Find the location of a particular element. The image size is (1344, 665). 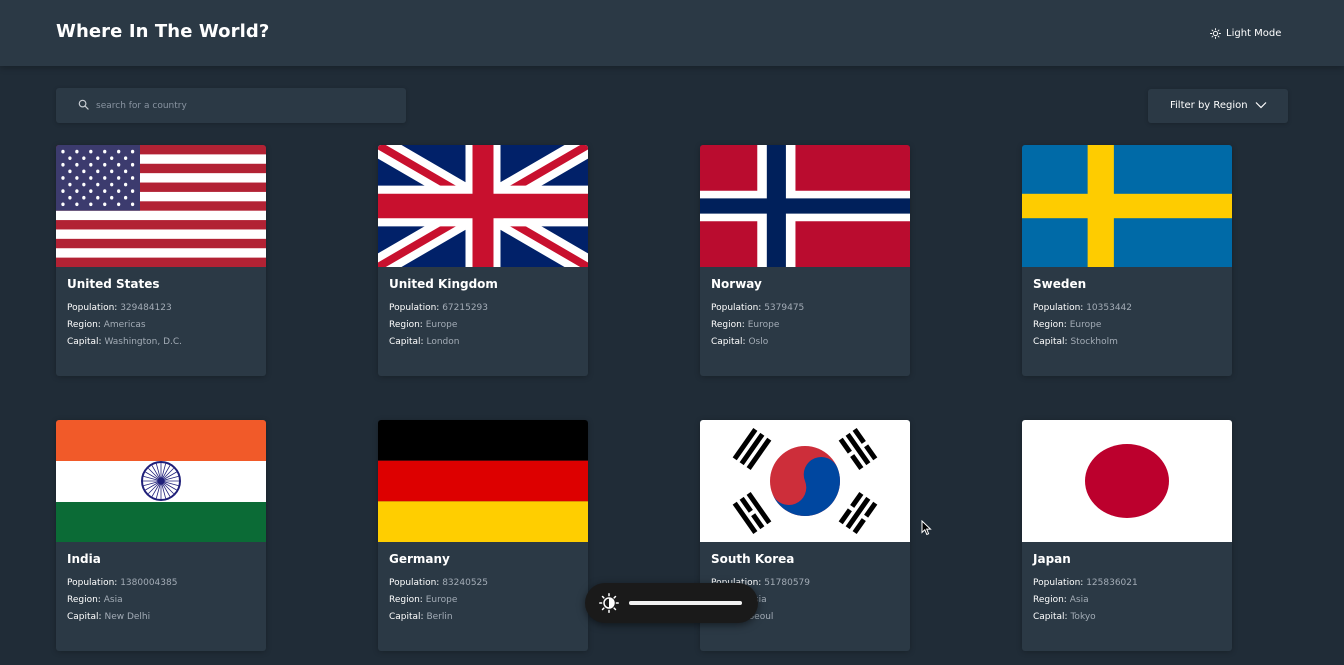

brightness-slider-fill is located at coordinates (685, 603).